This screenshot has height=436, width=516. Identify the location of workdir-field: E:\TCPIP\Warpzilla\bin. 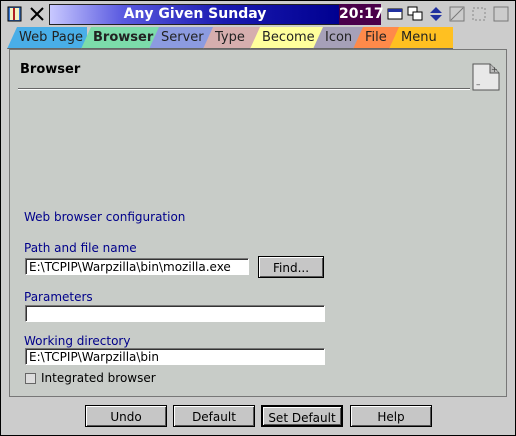
(175, 356).